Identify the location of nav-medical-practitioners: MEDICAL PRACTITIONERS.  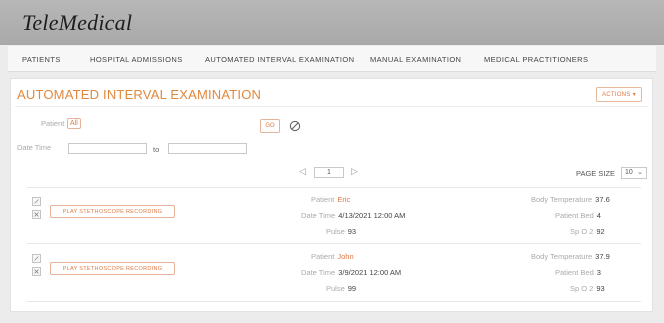
(536, 59).